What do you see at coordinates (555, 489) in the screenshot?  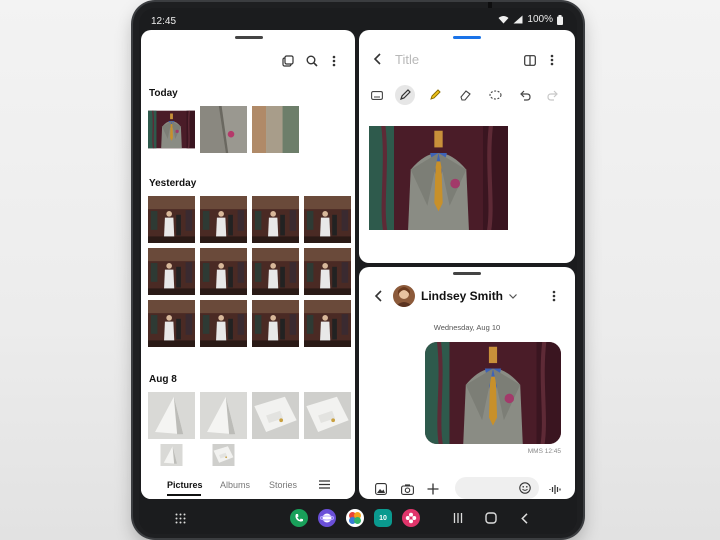 I see `voice-recorder-icon` at bounding box center [555, 489].